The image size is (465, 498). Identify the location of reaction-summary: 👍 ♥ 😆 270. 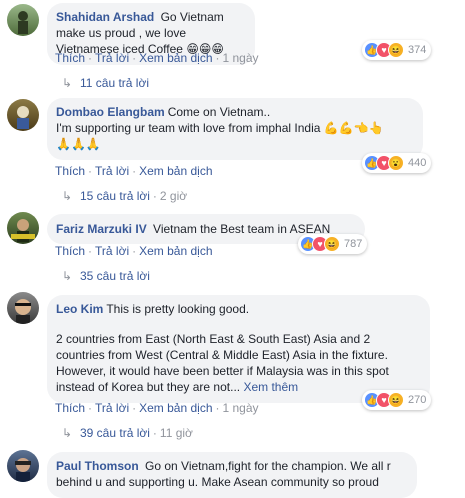
(397, 400).